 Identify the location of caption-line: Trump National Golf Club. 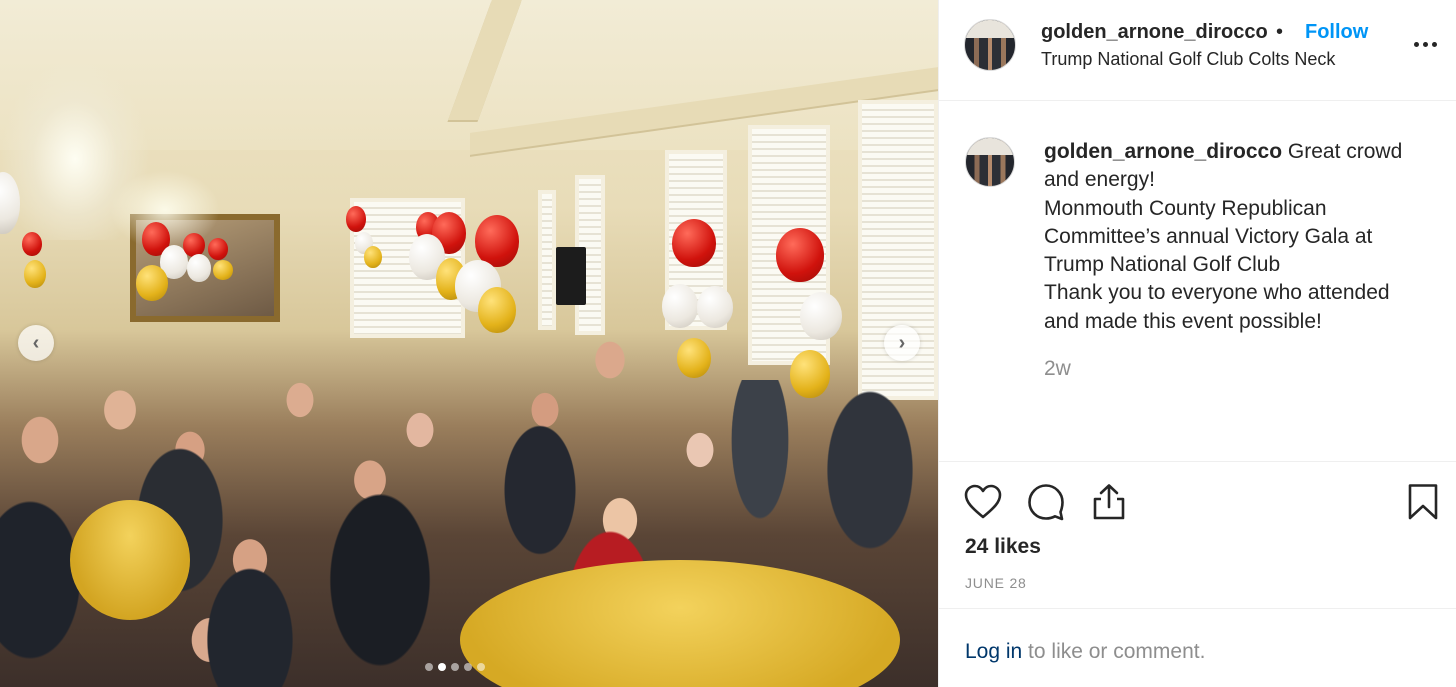
(1162, 265).